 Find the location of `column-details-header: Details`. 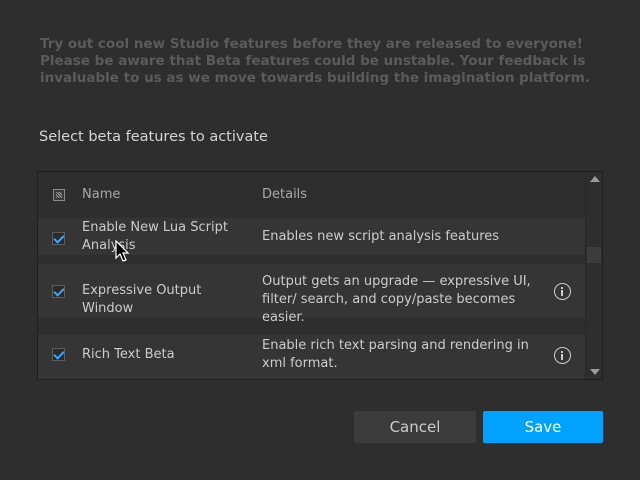

column-details-header: Details is located at coordinates (285, 194).